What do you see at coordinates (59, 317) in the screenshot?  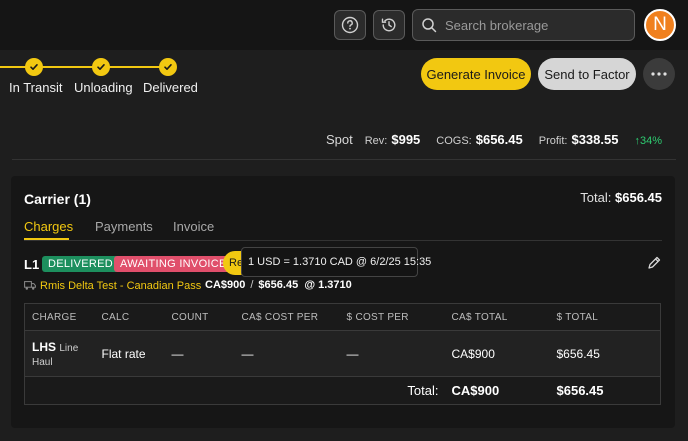 I see `col-charge: CHARGE` at bounding box center [59, 317].